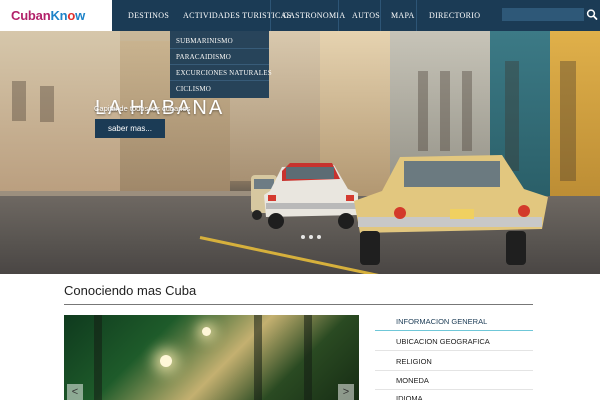 The image size is (600, 400). Describe the element at coordinates (219, 41) in the screenshot. I see `dropdown-item-submarinismo: SUBMARINISMO` at that location.